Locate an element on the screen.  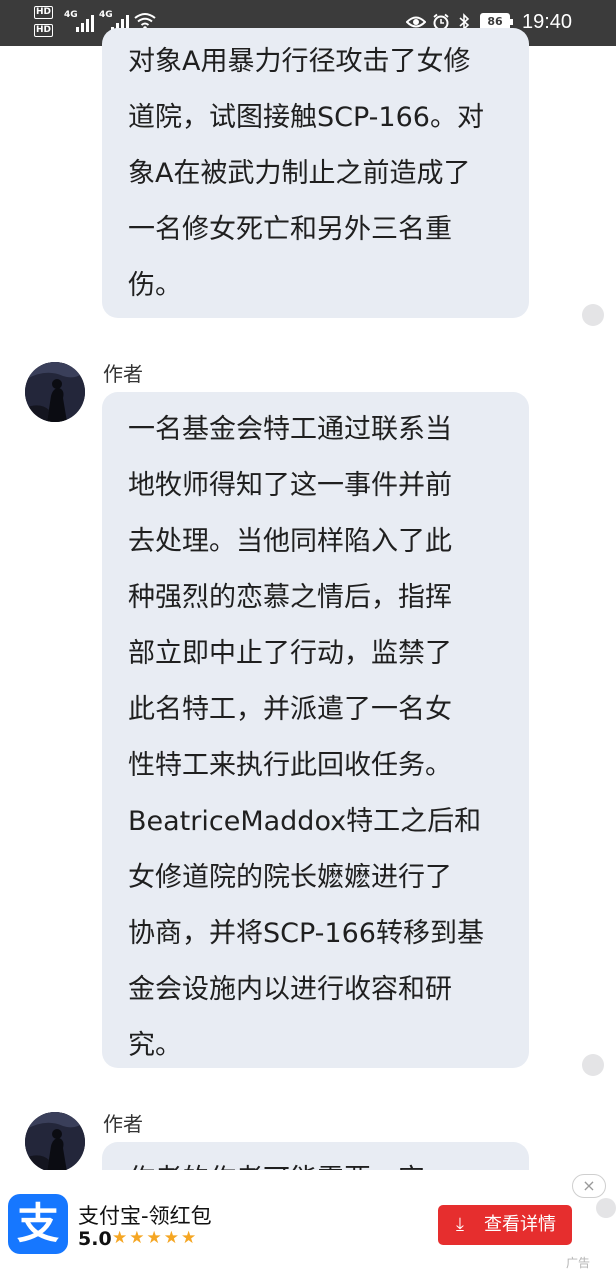
download-icon: ⤓ is located at coordinates (460, 1224).